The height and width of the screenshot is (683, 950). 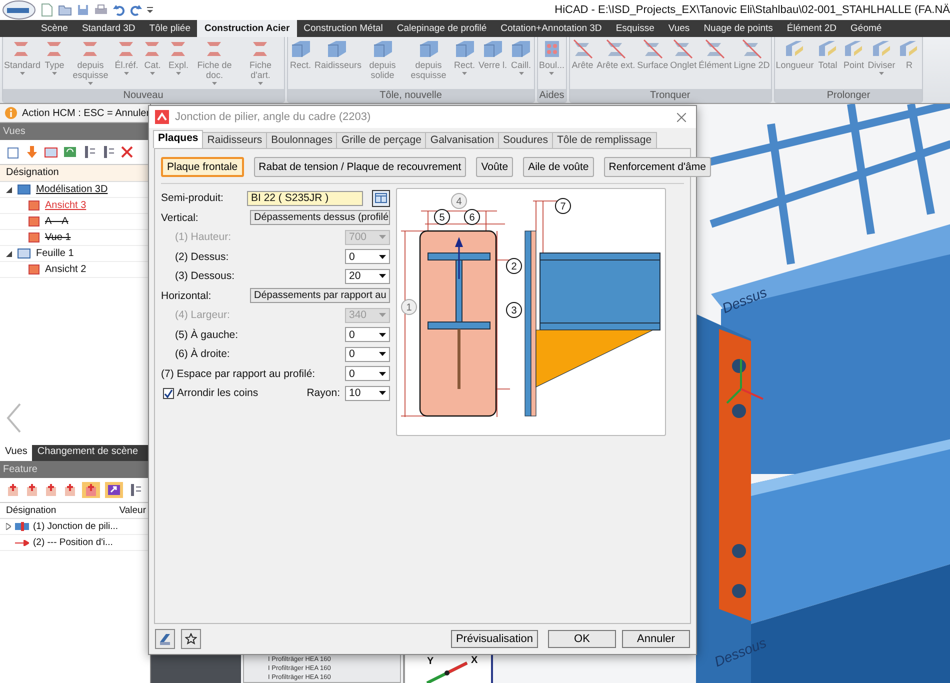 What do you see at coordinates (656, 639) in the screenshot?
I see `dialog-button: Annuler` at bounding box center [656, 639].